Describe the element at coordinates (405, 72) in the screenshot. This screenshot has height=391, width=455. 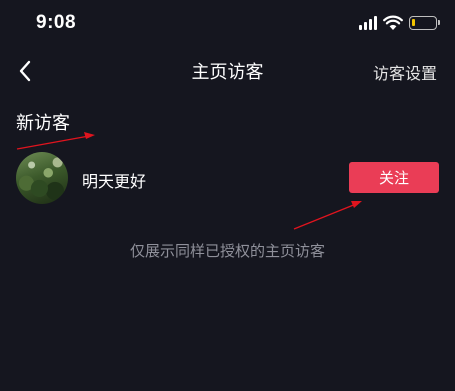
I see `visitor-settings-link: 访客设置` at that location.